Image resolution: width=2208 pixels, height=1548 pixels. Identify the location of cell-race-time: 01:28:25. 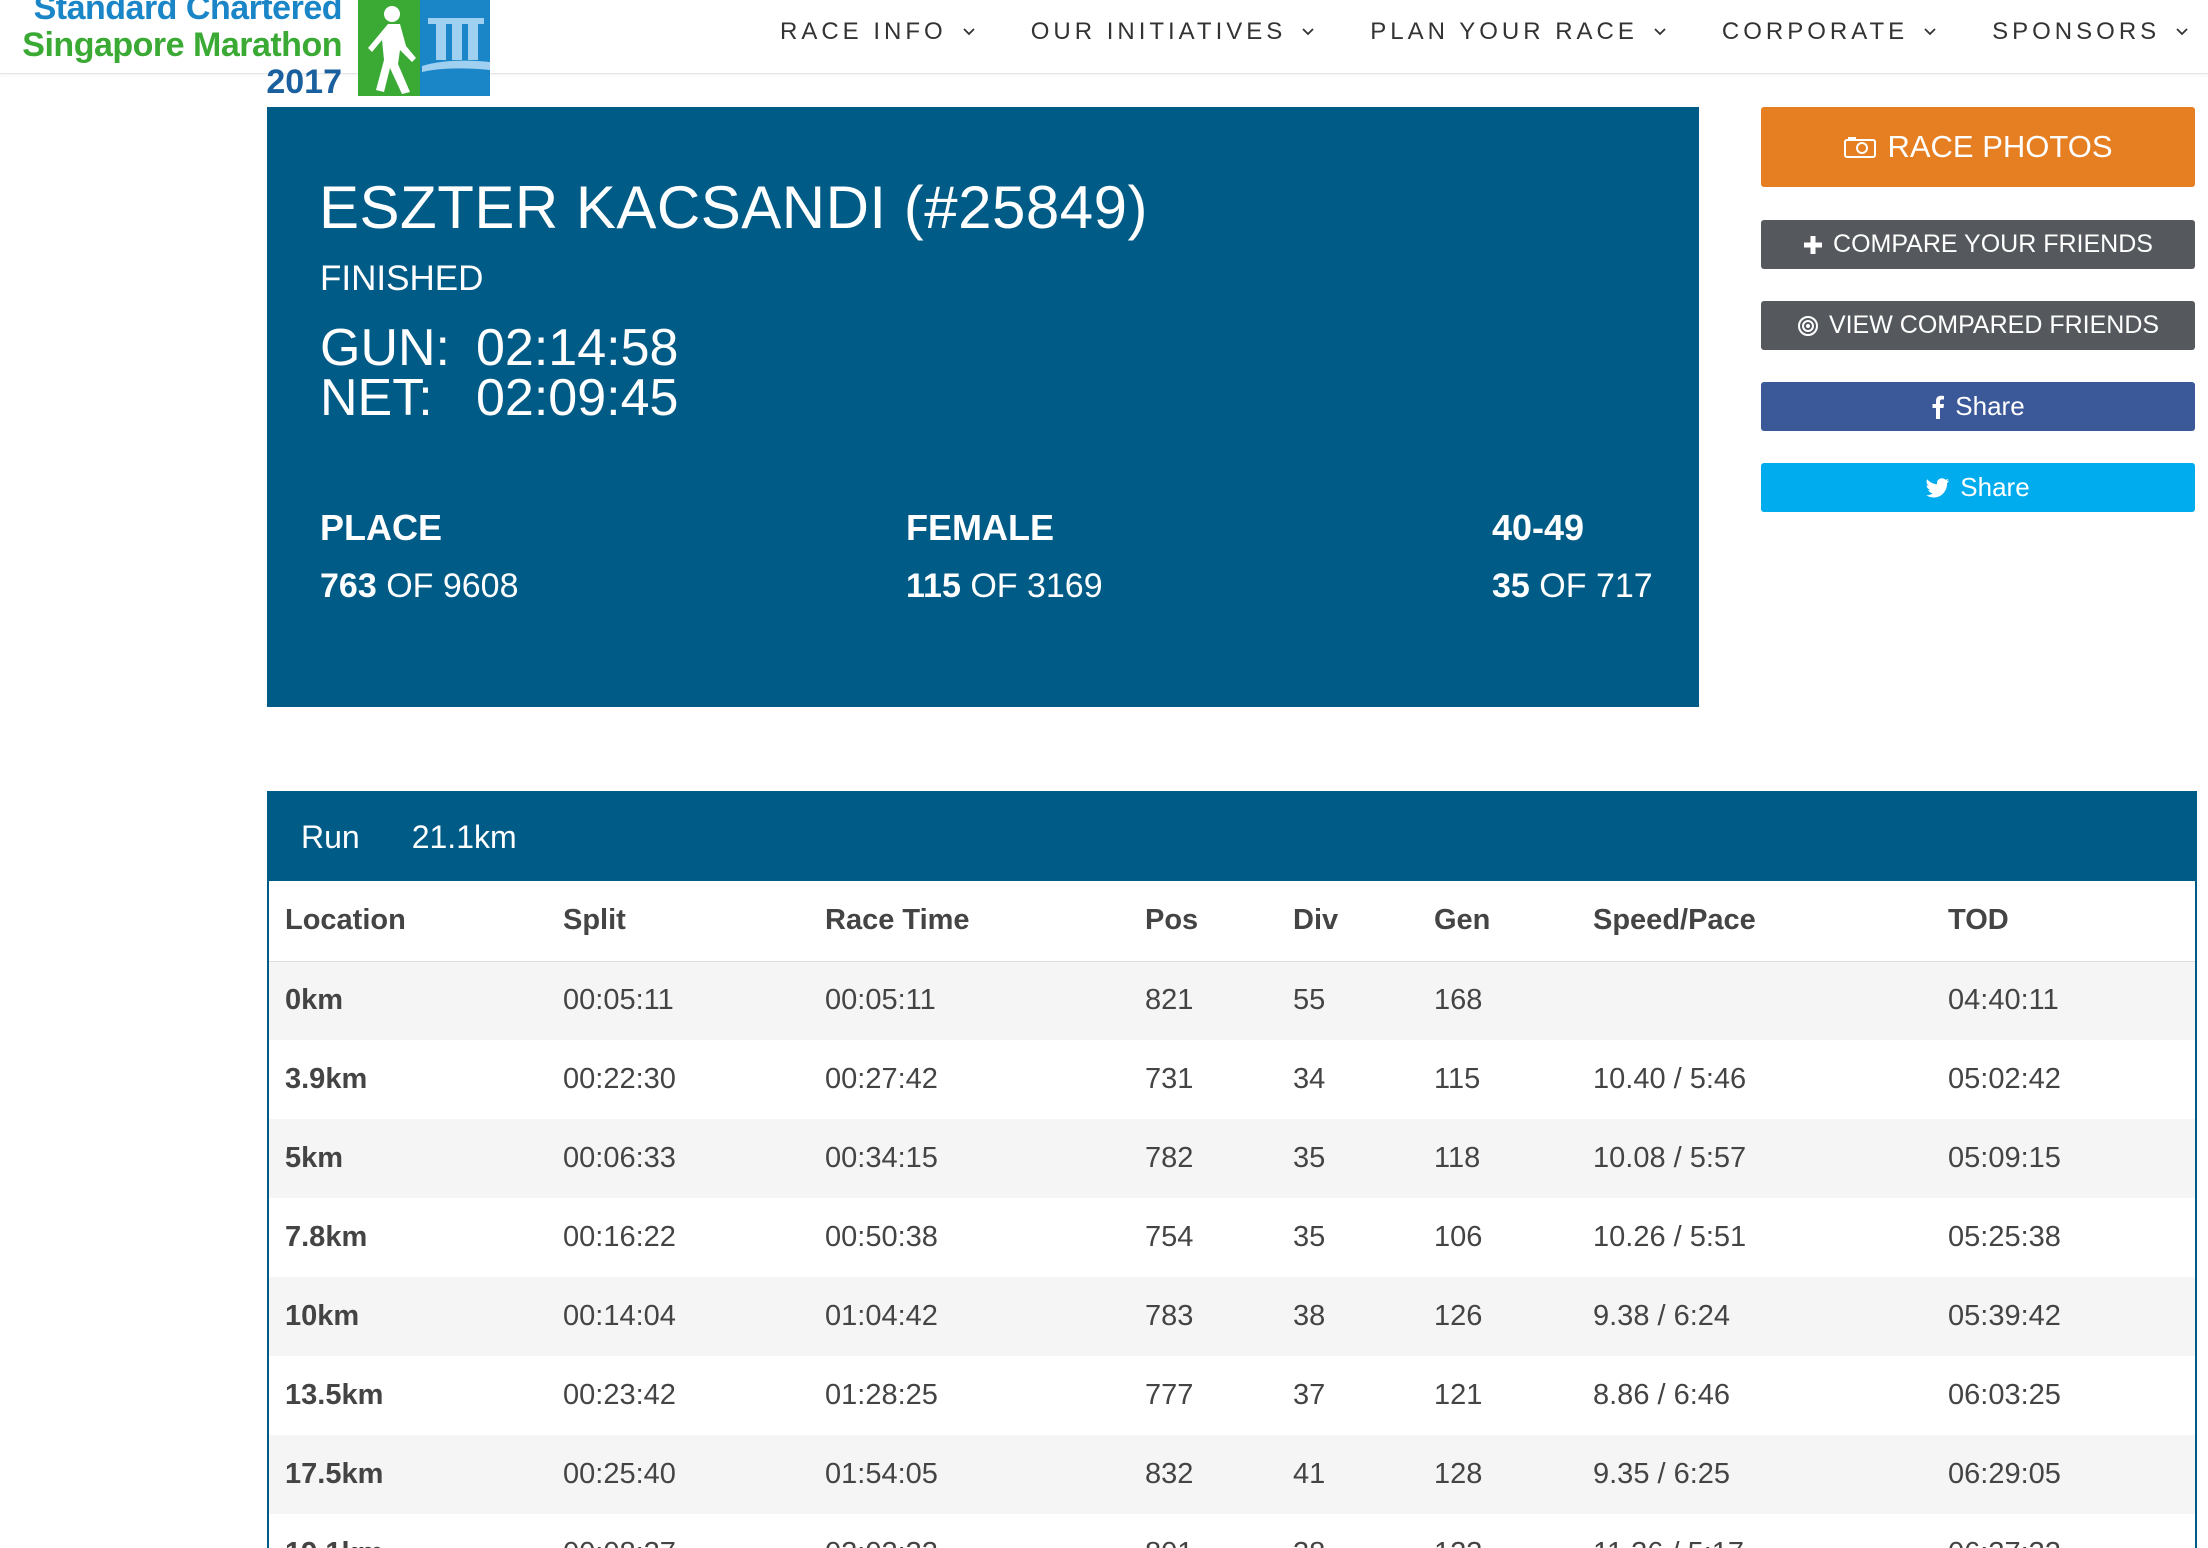
(881, 1395).